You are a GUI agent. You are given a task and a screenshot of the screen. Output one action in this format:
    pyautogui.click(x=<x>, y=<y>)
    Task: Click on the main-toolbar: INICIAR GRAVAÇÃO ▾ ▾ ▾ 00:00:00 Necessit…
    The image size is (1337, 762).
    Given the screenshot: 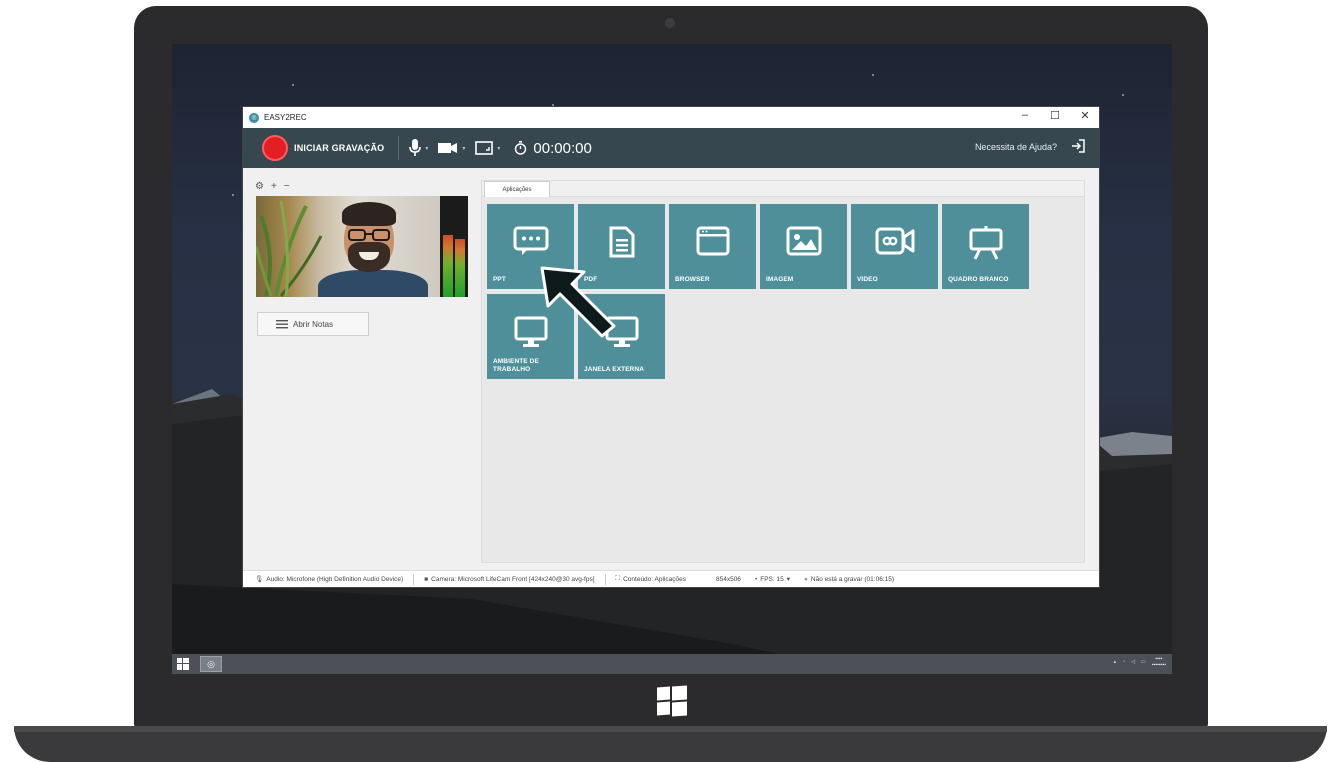 What is the action you would take?
    pyautogui.click(x=671, y=148)
    